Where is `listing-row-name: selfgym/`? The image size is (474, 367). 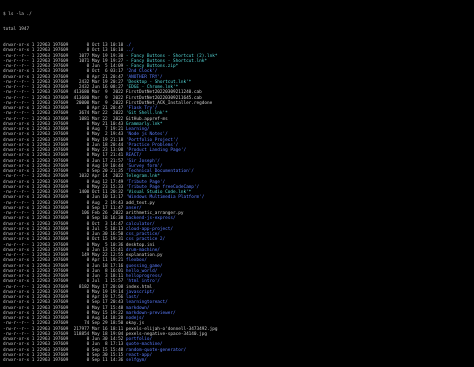 listing-row-name: selfgym/ is located at coordinates (136, 361).